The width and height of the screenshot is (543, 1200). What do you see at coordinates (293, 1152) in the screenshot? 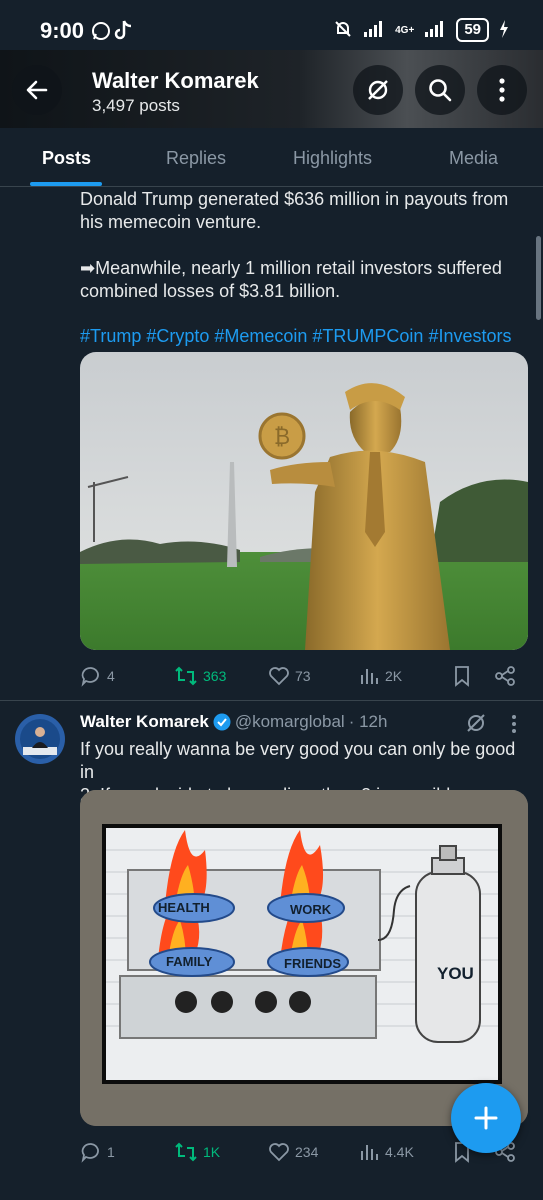
I see `like-button: 234` at bounding box center [293, 1152].